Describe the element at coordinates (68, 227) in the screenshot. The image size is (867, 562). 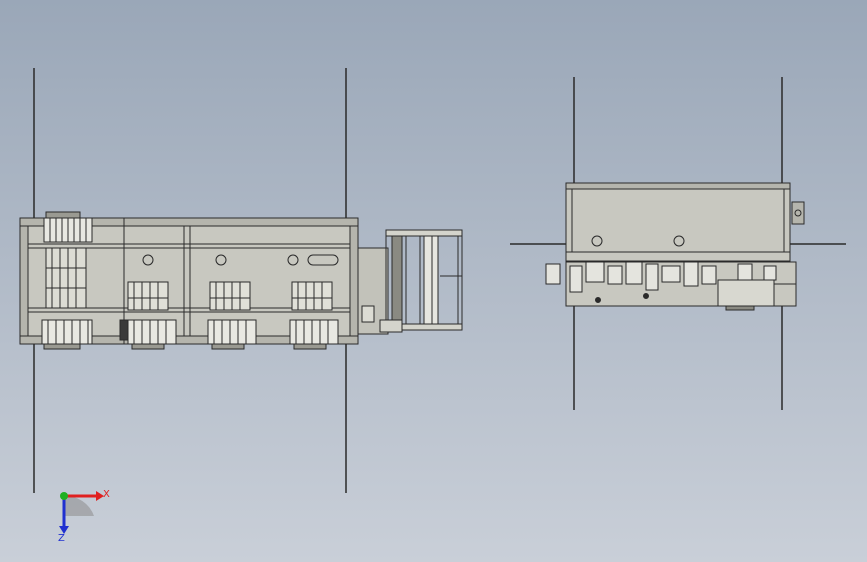
I see `drive-wheel` at that location.